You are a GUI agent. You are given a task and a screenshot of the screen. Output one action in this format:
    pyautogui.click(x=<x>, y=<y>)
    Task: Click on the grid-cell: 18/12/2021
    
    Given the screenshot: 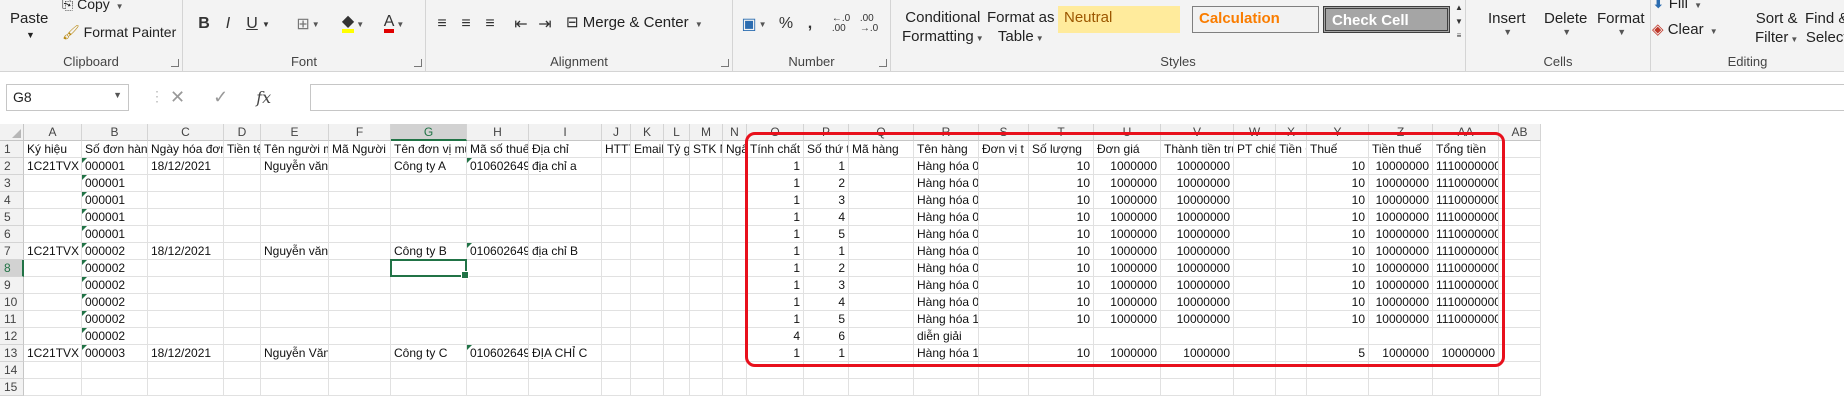 What is the action you would take?
    pyautogui.click(x=186, y=251)
    